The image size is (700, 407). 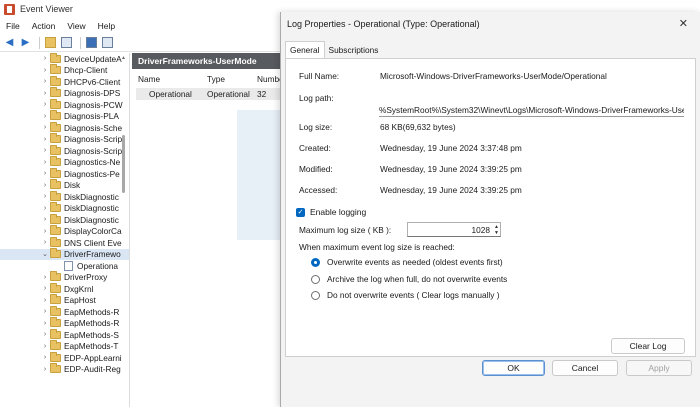 What do you see at coordinates (93, 127) in the screenshot?
I see `tree-item-label: Diagnosis-Sche` at bounding box center [93, 127].